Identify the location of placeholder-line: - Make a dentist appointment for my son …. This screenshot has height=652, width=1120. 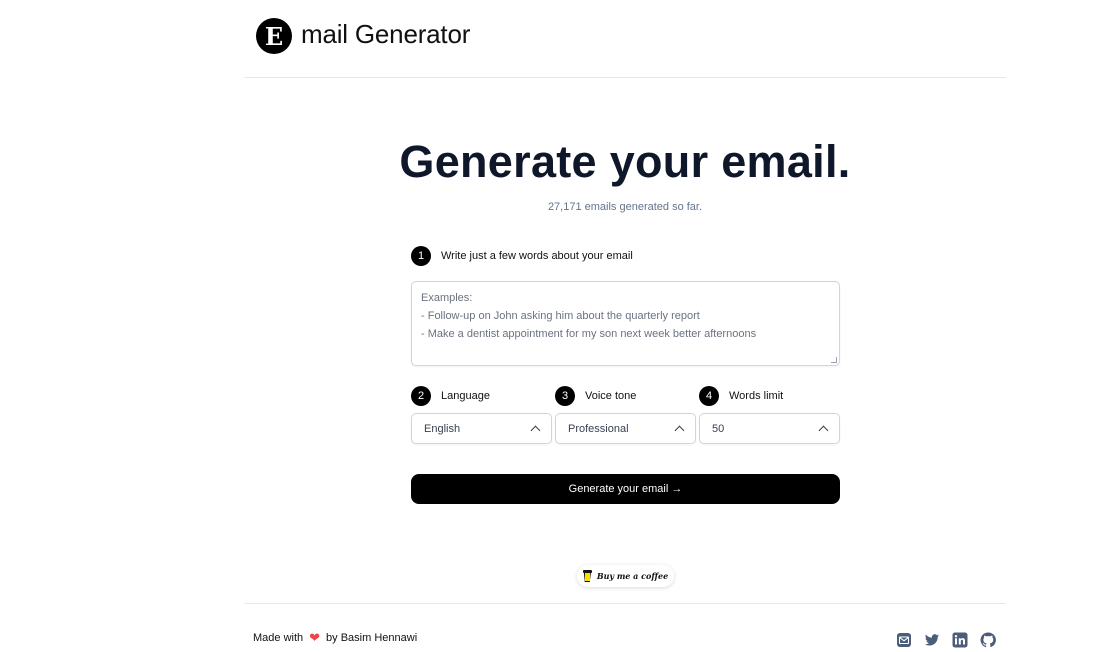
(589, 334).